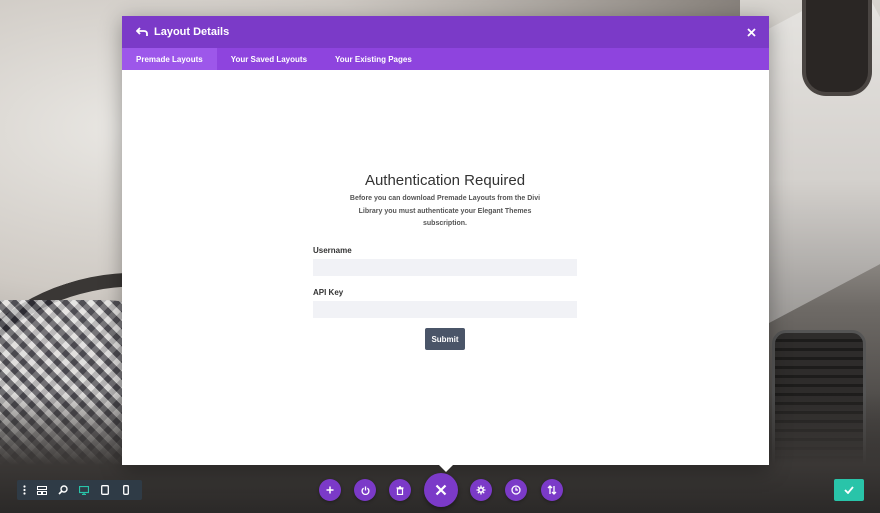  I want to click on auth-heading: Authentication Required, so click(445, 180).